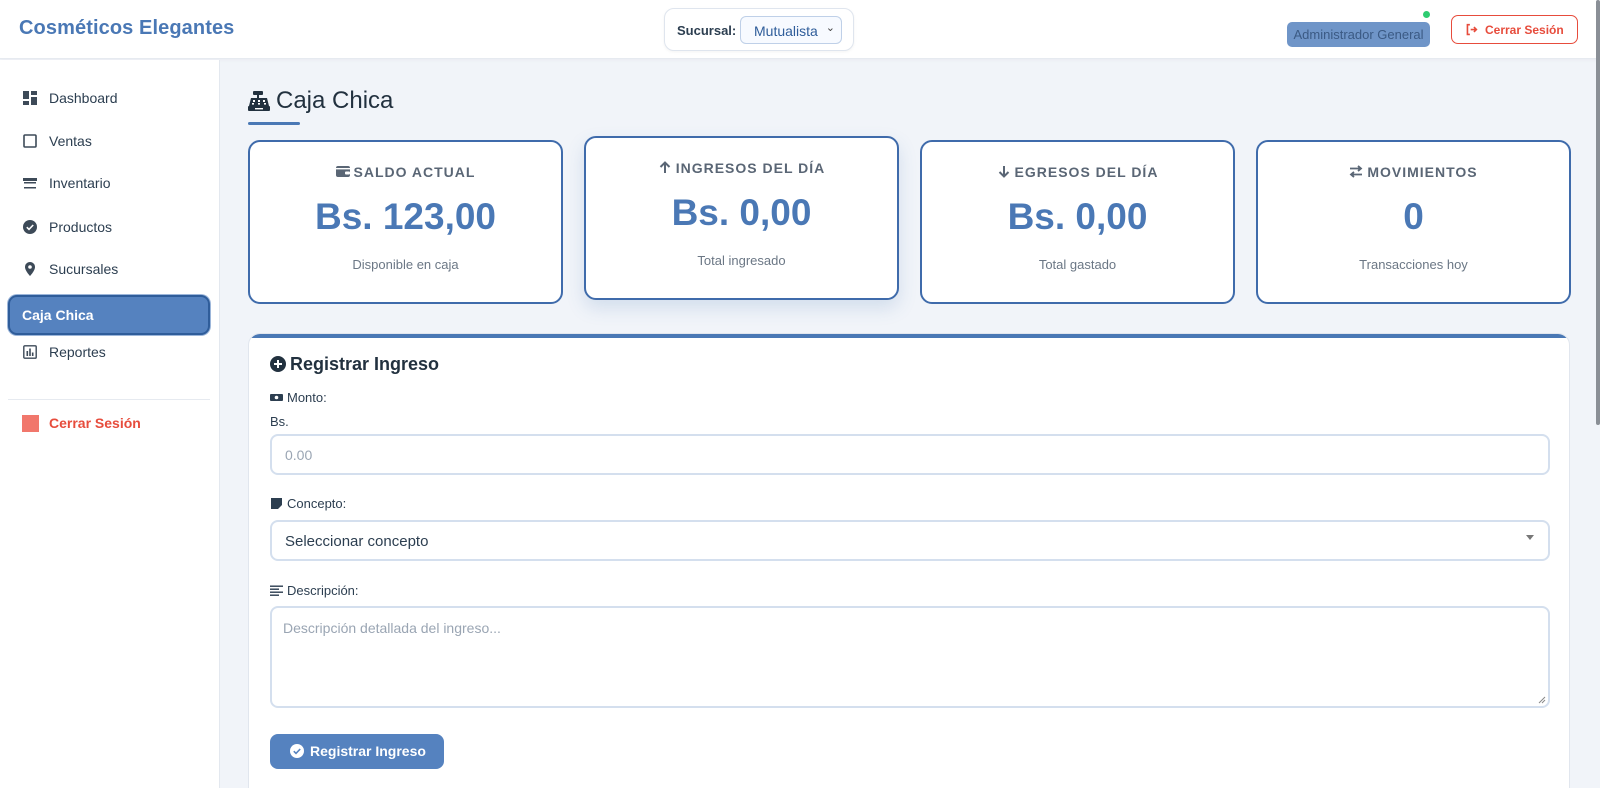 Image resolution: width=1600 pixels, height=788 pixels. I want to click on branch-select-value: Mutualista, so click(786, 31).